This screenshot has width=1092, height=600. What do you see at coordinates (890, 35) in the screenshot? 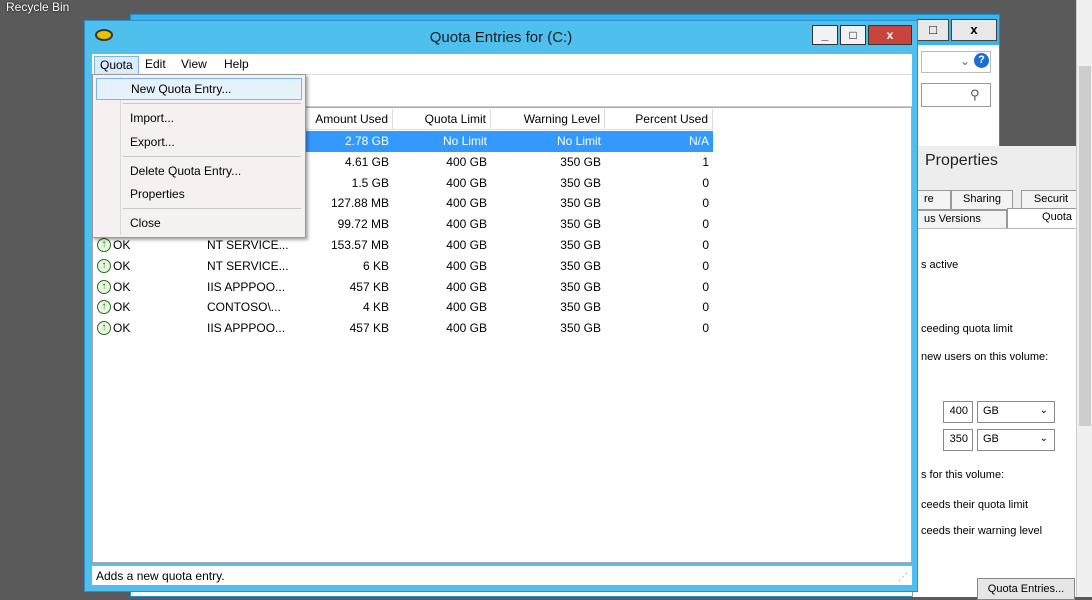
I see `close-button: x` at bounding box center [890, 35].